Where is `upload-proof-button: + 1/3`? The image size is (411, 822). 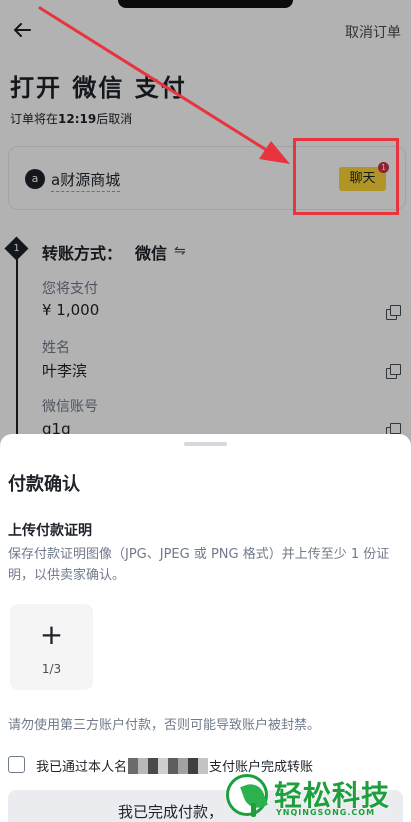 upload-proof-button: + 1/3 is located at coordinates (51, 647).